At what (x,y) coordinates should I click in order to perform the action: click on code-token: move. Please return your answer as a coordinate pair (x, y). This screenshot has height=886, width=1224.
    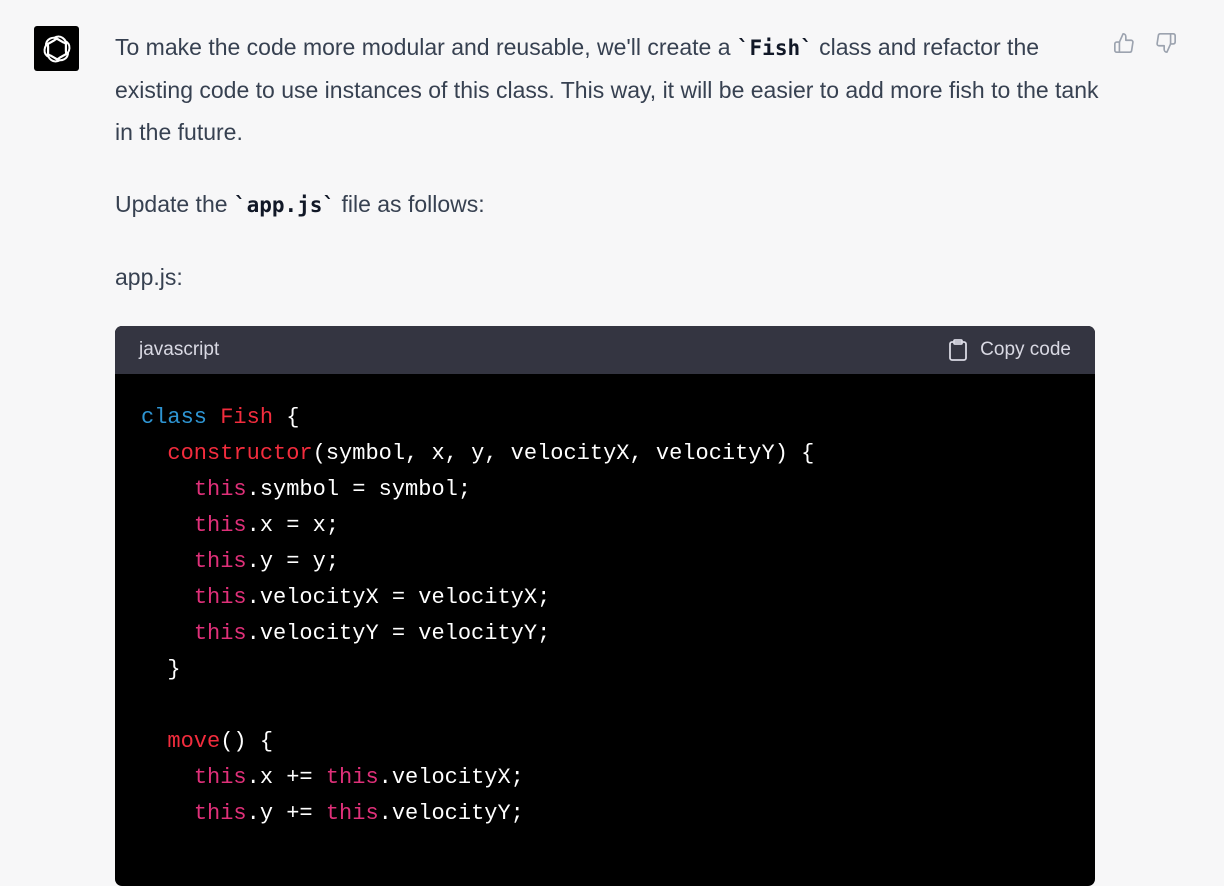
    Looking at the image, I should click on (194, 741).